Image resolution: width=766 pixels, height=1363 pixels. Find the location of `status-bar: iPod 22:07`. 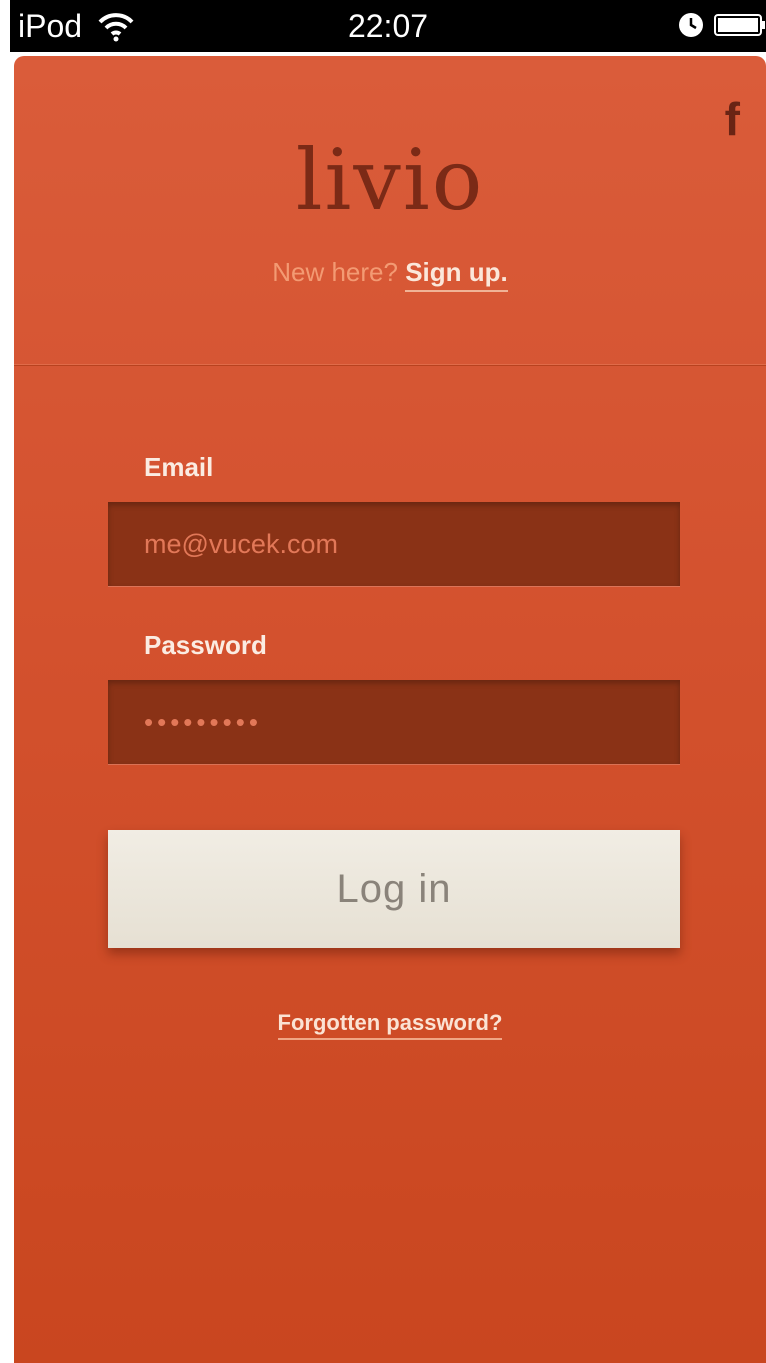

status-bar: iPod 22:07 is located at coordinates (388, 26).